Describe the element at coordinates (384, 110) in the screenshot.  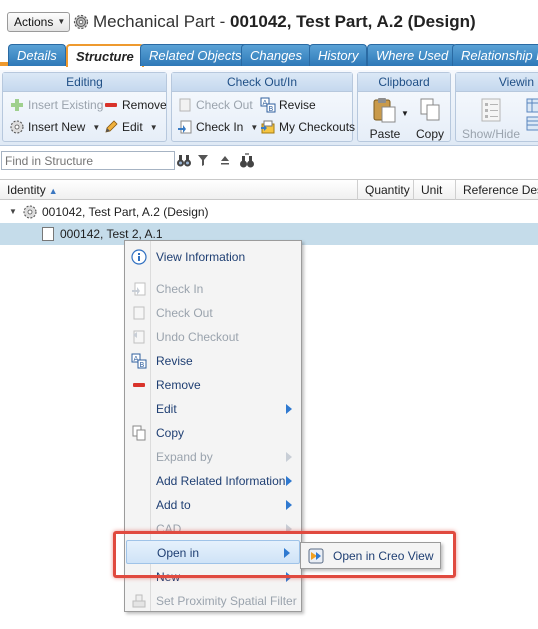
I see `paste-icon` at that location.